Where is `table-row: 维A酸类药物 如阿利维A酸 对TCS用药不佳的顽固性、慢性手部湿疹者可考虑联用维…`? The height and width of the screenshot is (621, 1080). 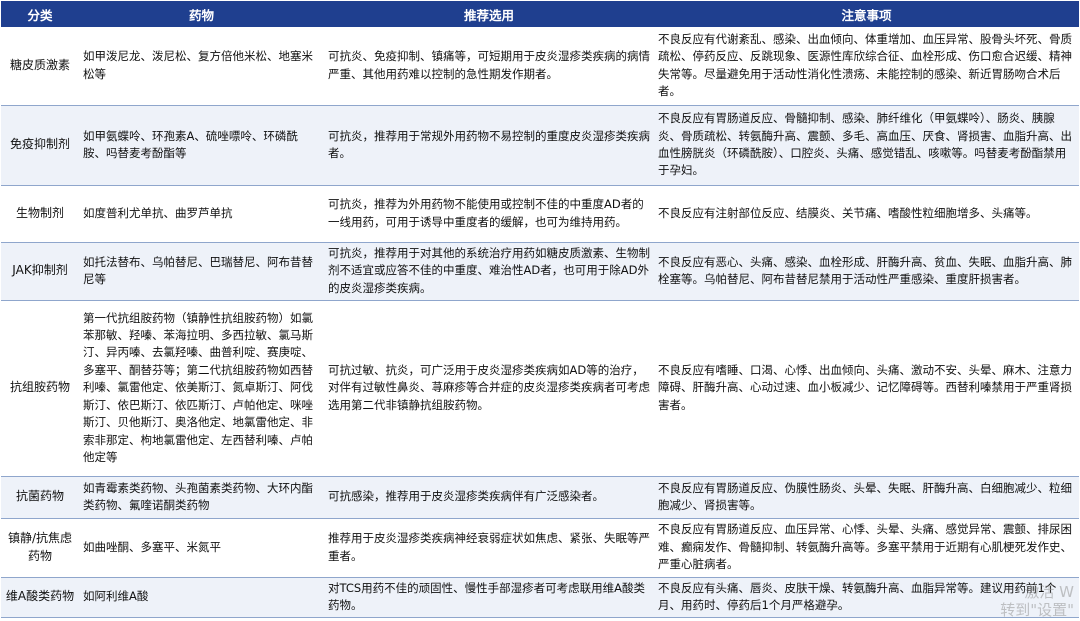
table-row: 维A酸类药物 如阿利维A酸 对TCS用药不佳的顽固性、慢性手部湿疹者可考虑联用维… is located at coordinates (540, 597).